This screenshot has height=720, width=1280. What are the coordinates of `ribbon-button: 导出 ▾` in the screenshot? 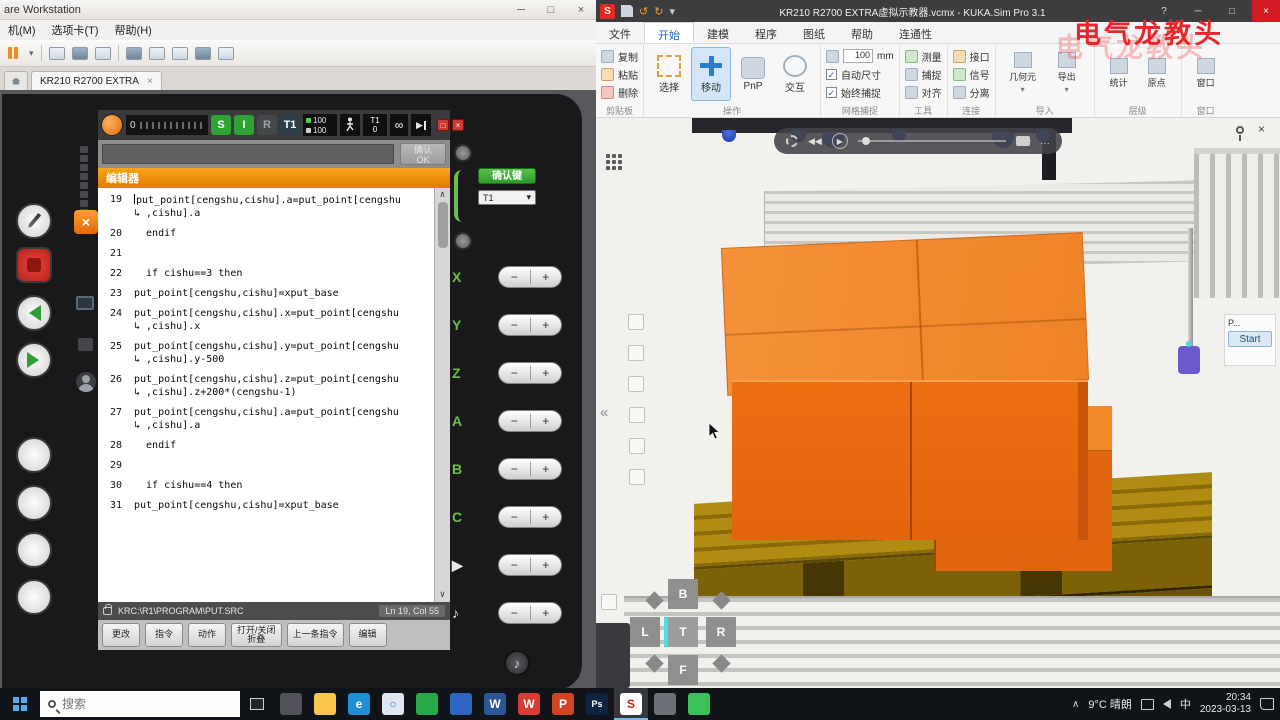 It's located at (1067, 73).